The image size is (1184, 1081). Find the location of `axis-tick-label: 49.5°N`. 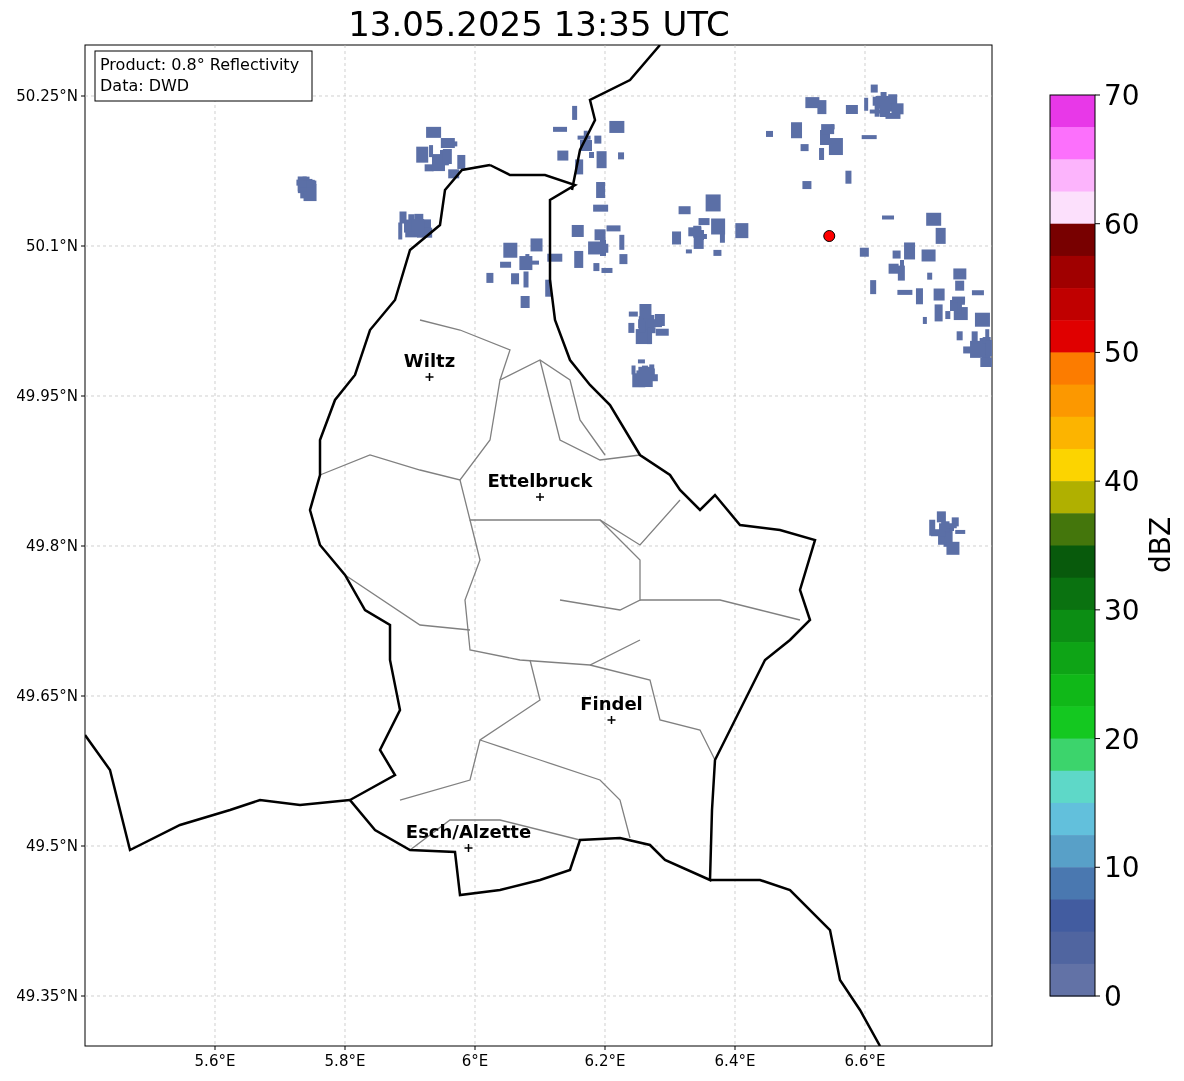

axis-tick-label: 49.5°N is located at coordinates (51, 846).